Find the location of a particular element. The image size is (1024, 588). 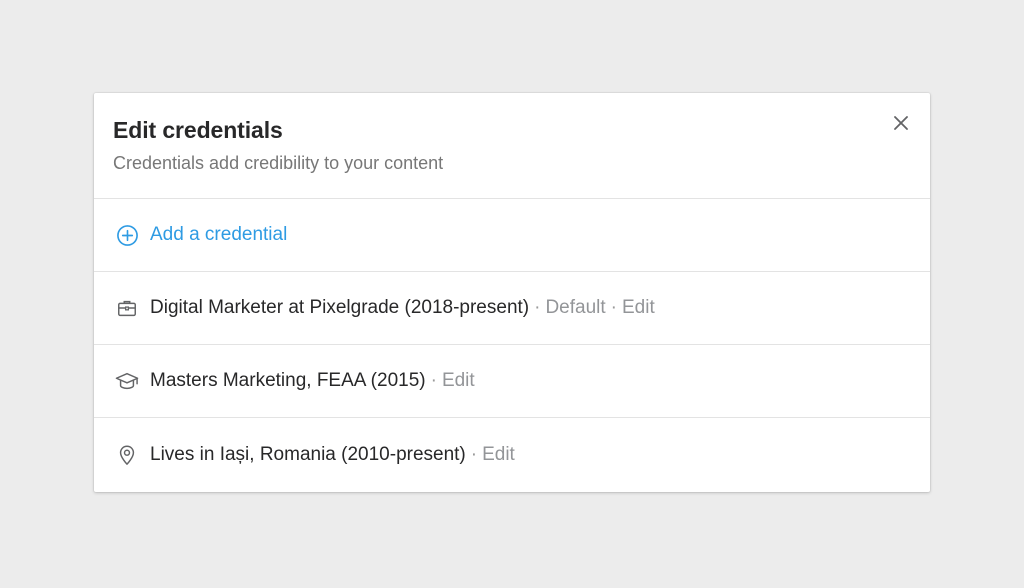

plus-circle-icon is located at coordinates (127, 235).